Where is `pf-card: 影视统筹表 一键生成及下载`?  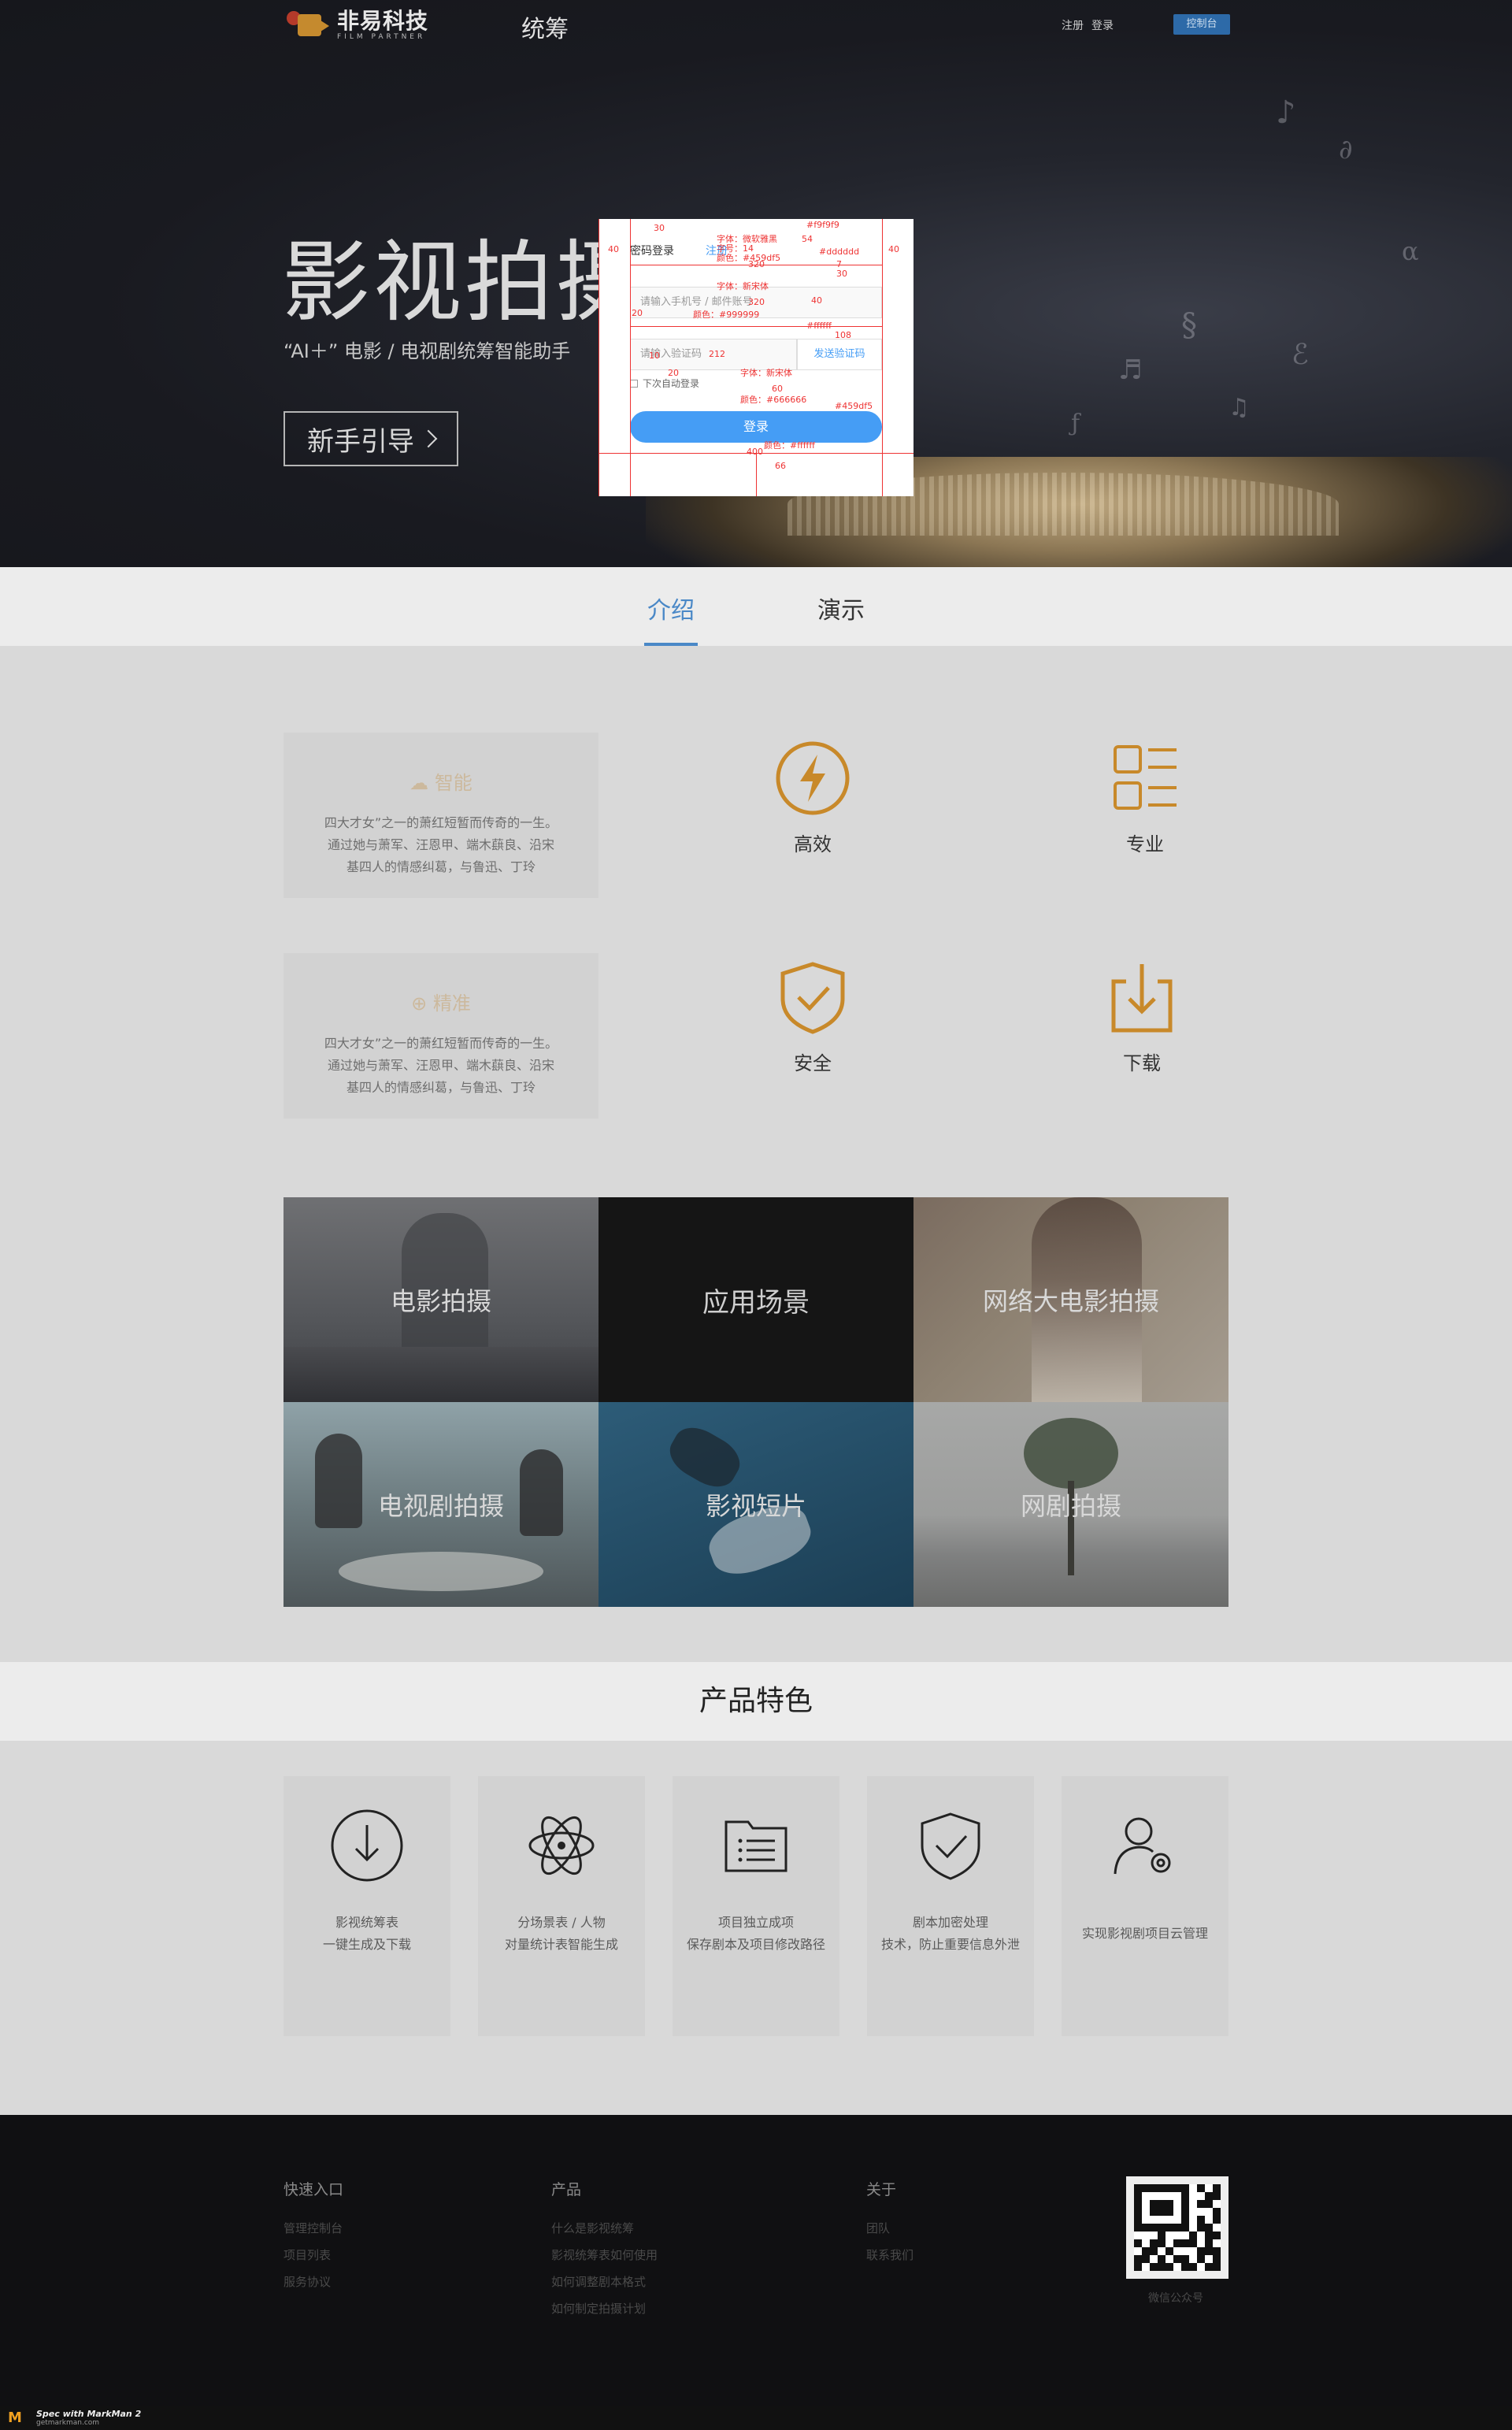
pf-card: 影视统筹表 一键生成及下载 is located at coordinates (367, 1906).